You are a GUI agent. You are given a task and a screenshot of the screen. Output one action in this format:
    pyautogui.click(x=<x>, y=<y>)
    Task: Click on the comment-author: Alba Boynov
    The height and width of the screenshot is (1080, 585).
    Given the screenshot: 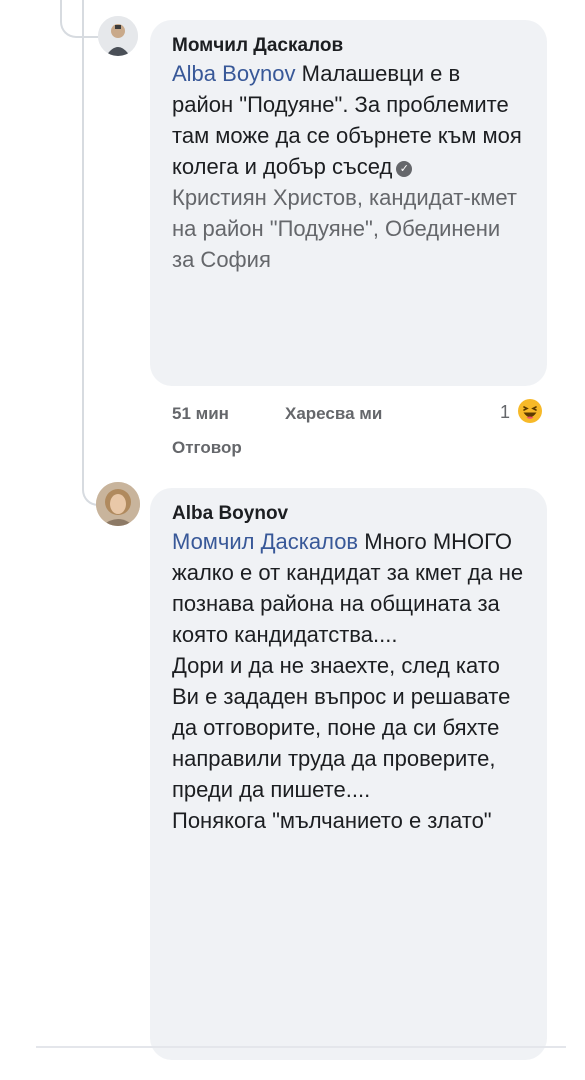 What is the action you would take?
    pyautogui.click(x=348, y=514)
    